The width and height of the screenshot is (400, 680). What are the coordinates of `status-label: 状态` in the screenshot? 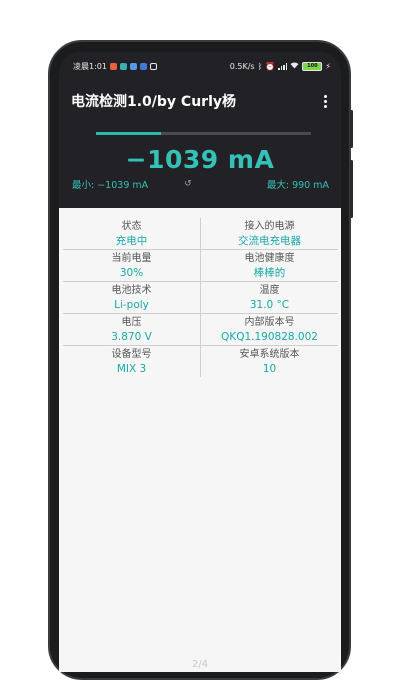 It's located at (131, 226).